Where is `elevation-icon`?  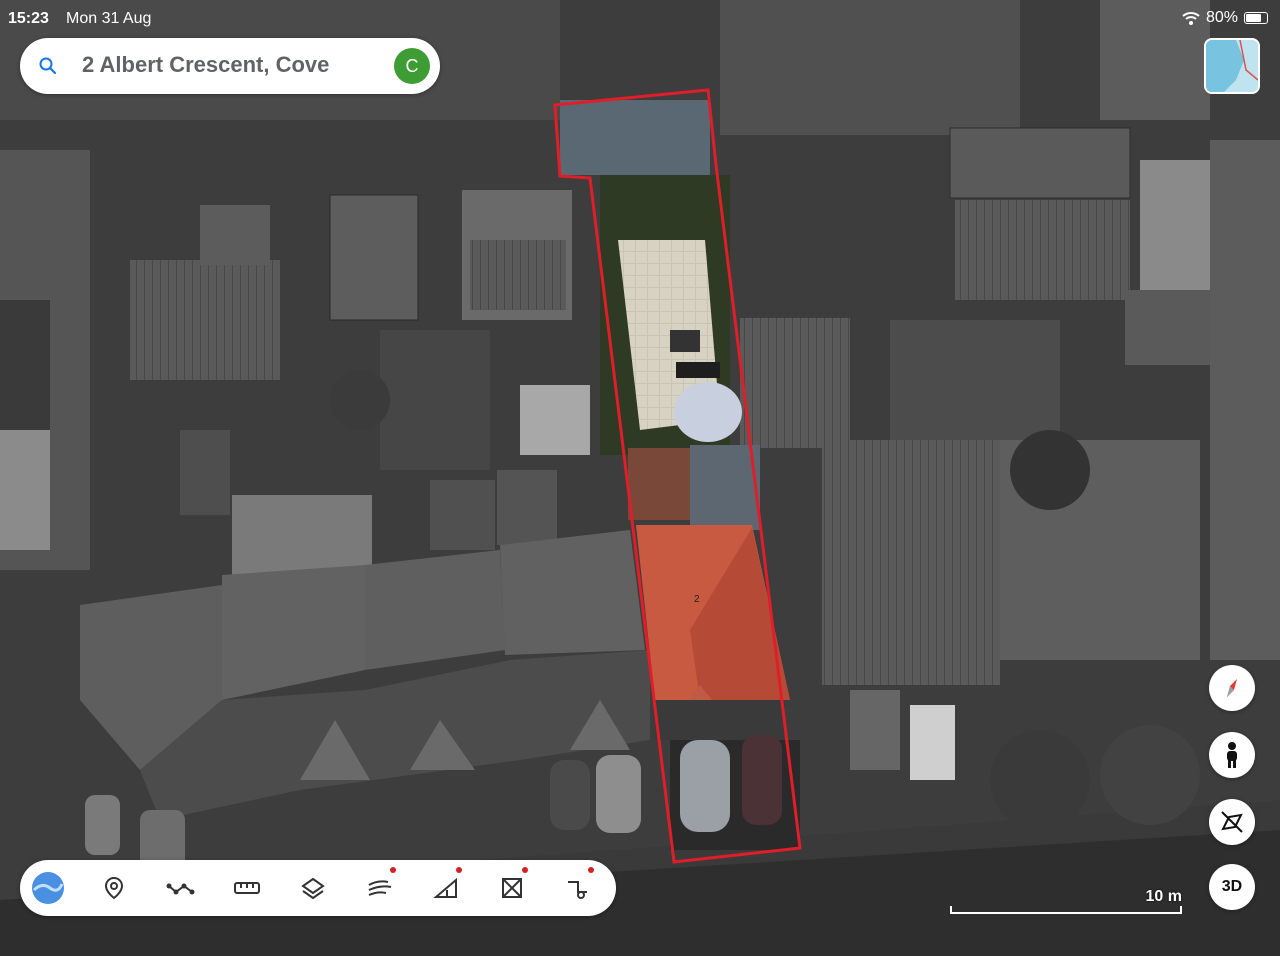 elevation-icon is located at coordinates (445, 887).